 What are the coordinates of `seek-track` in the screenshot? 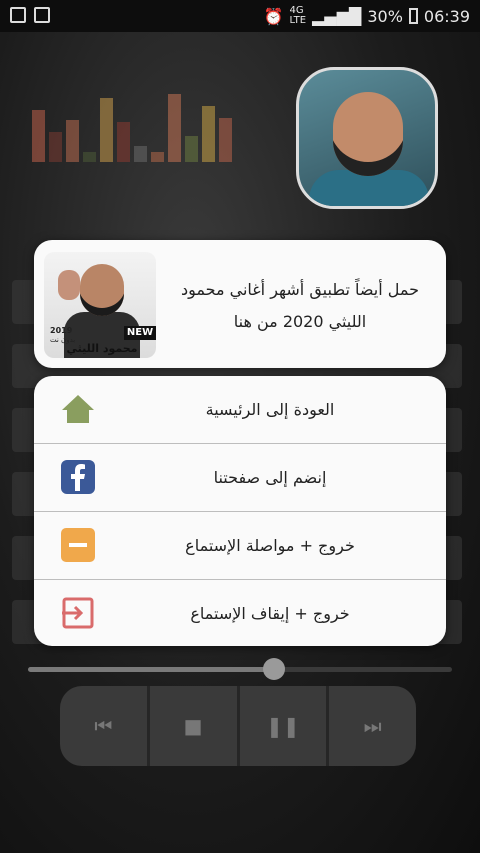 It's located at (362, 669).